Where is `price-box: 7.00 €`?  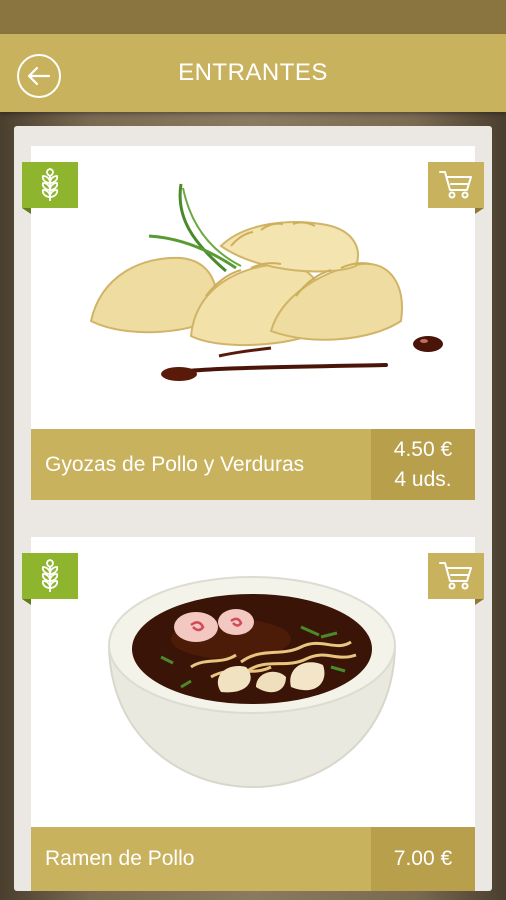 price-box: 7.00 € is located at coordinates (423, 859).